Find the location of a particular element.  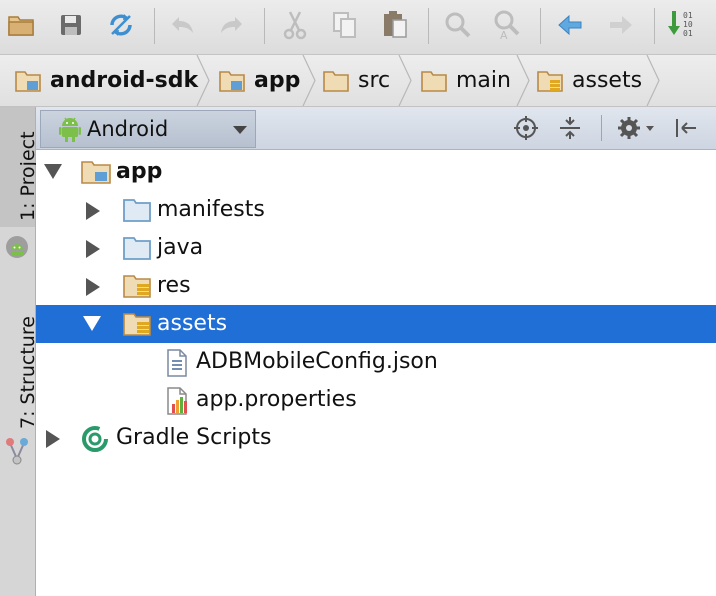

replace-icon: A is located at coordinates (507, 25).